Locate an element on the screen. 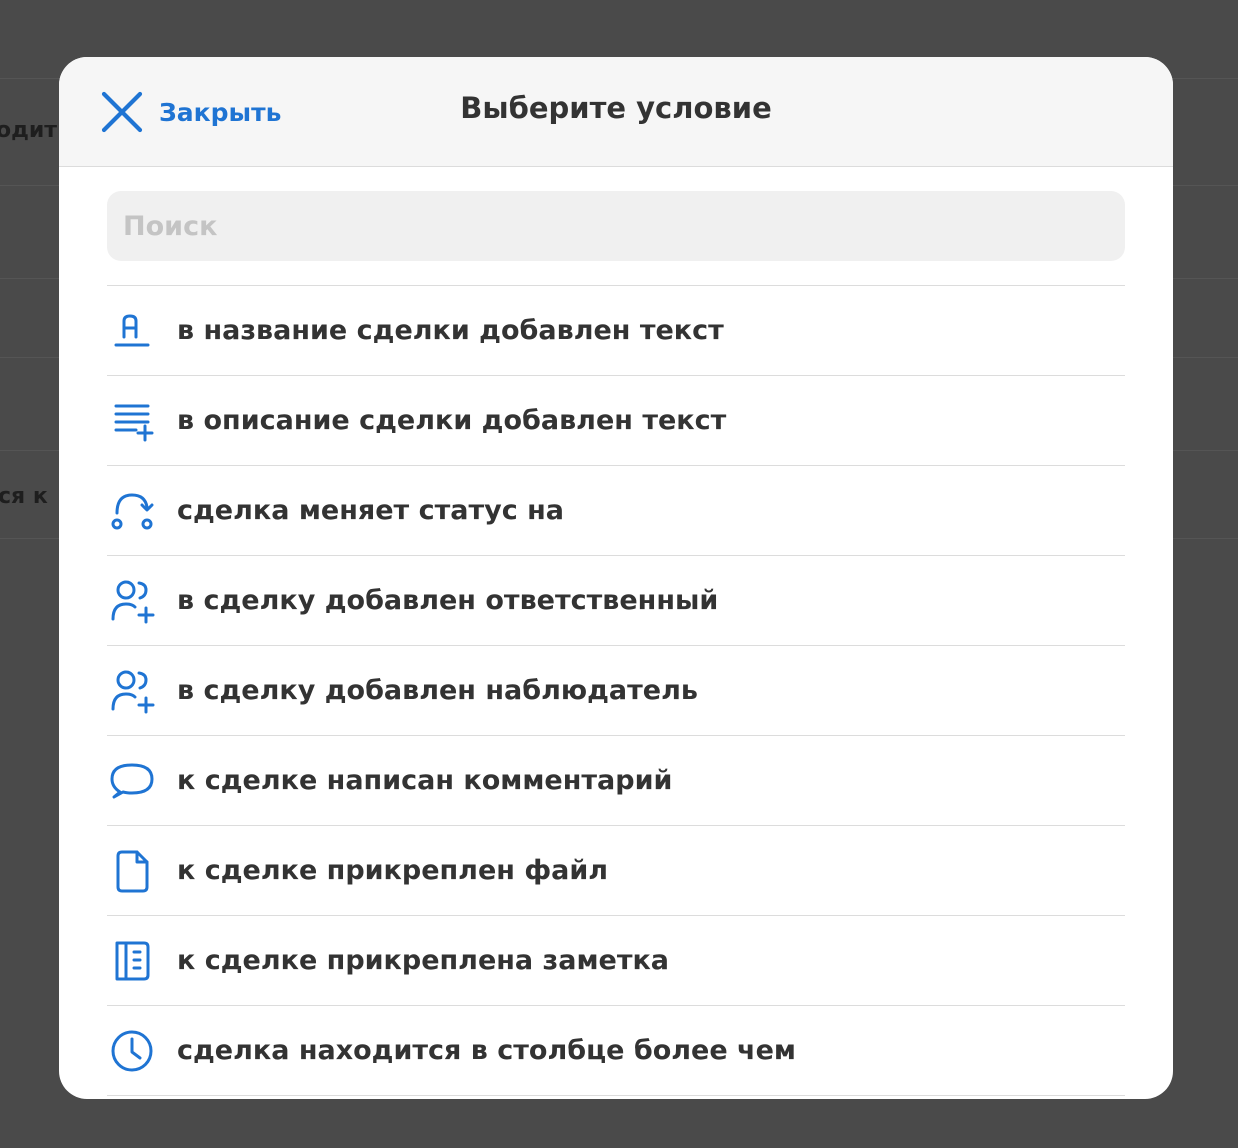 The width and height of the screenshot is (1238, 1148). comment-icon is located at coordinates (132, 780).